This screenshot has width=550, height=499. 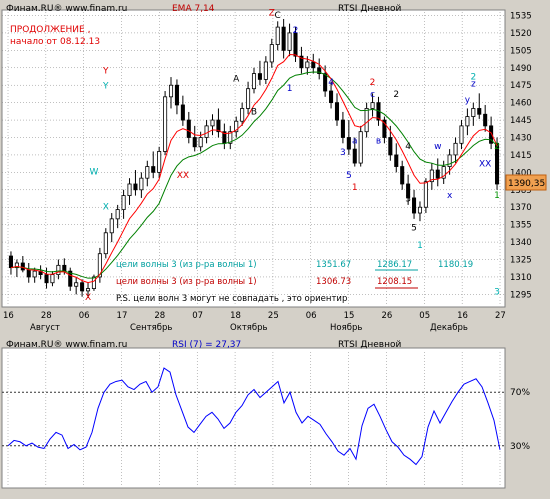 What do you see at coordinates (93, 173) in the screenshot?
I see `wave-label: W` at bounding box center [93, 173].